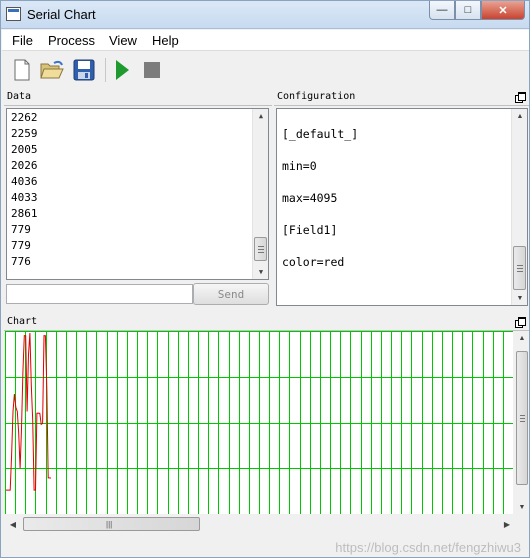 This screenshot has height=558, width=530. I want to click on data-panel-title: Data, so click(138, 97).